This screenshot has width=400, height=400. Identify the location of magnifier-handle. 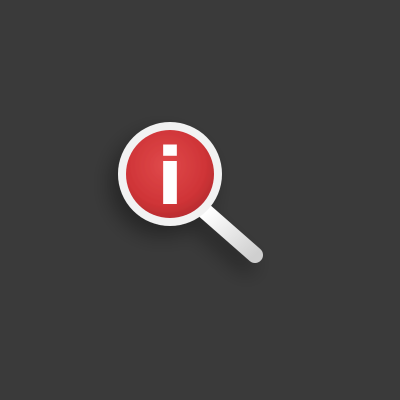
(230, 233).